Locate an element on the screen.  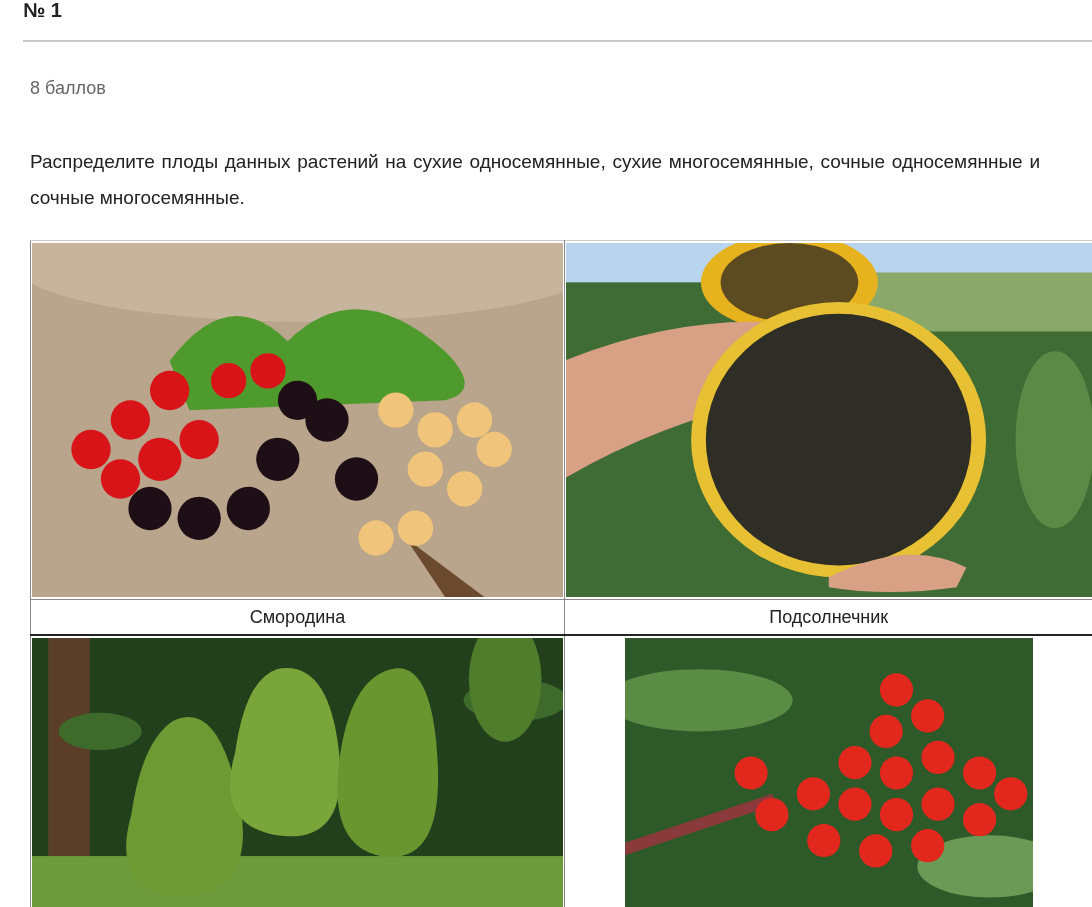
points-label: 8 баллов is located at coordinates (68, 88).